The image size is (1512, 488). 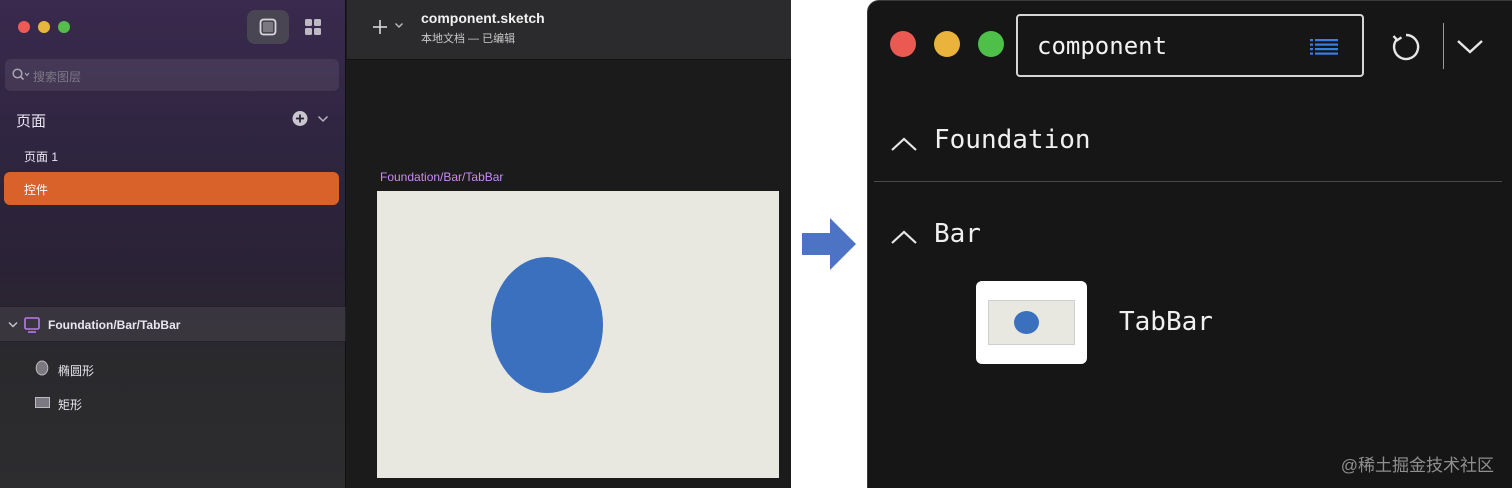 I want to click on layer-label: 矩形, so click(x=70, y=405).